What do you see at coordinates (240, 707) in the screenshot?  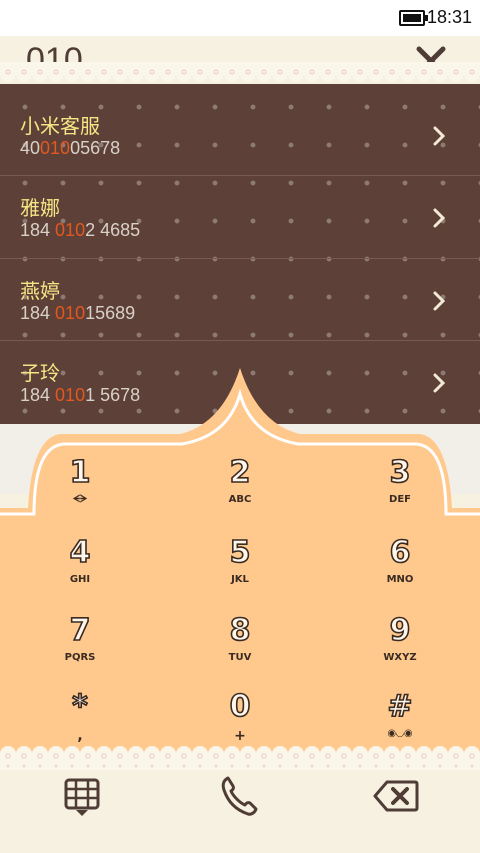 I see `key-digit: 0` at bounding box center [240, 707].